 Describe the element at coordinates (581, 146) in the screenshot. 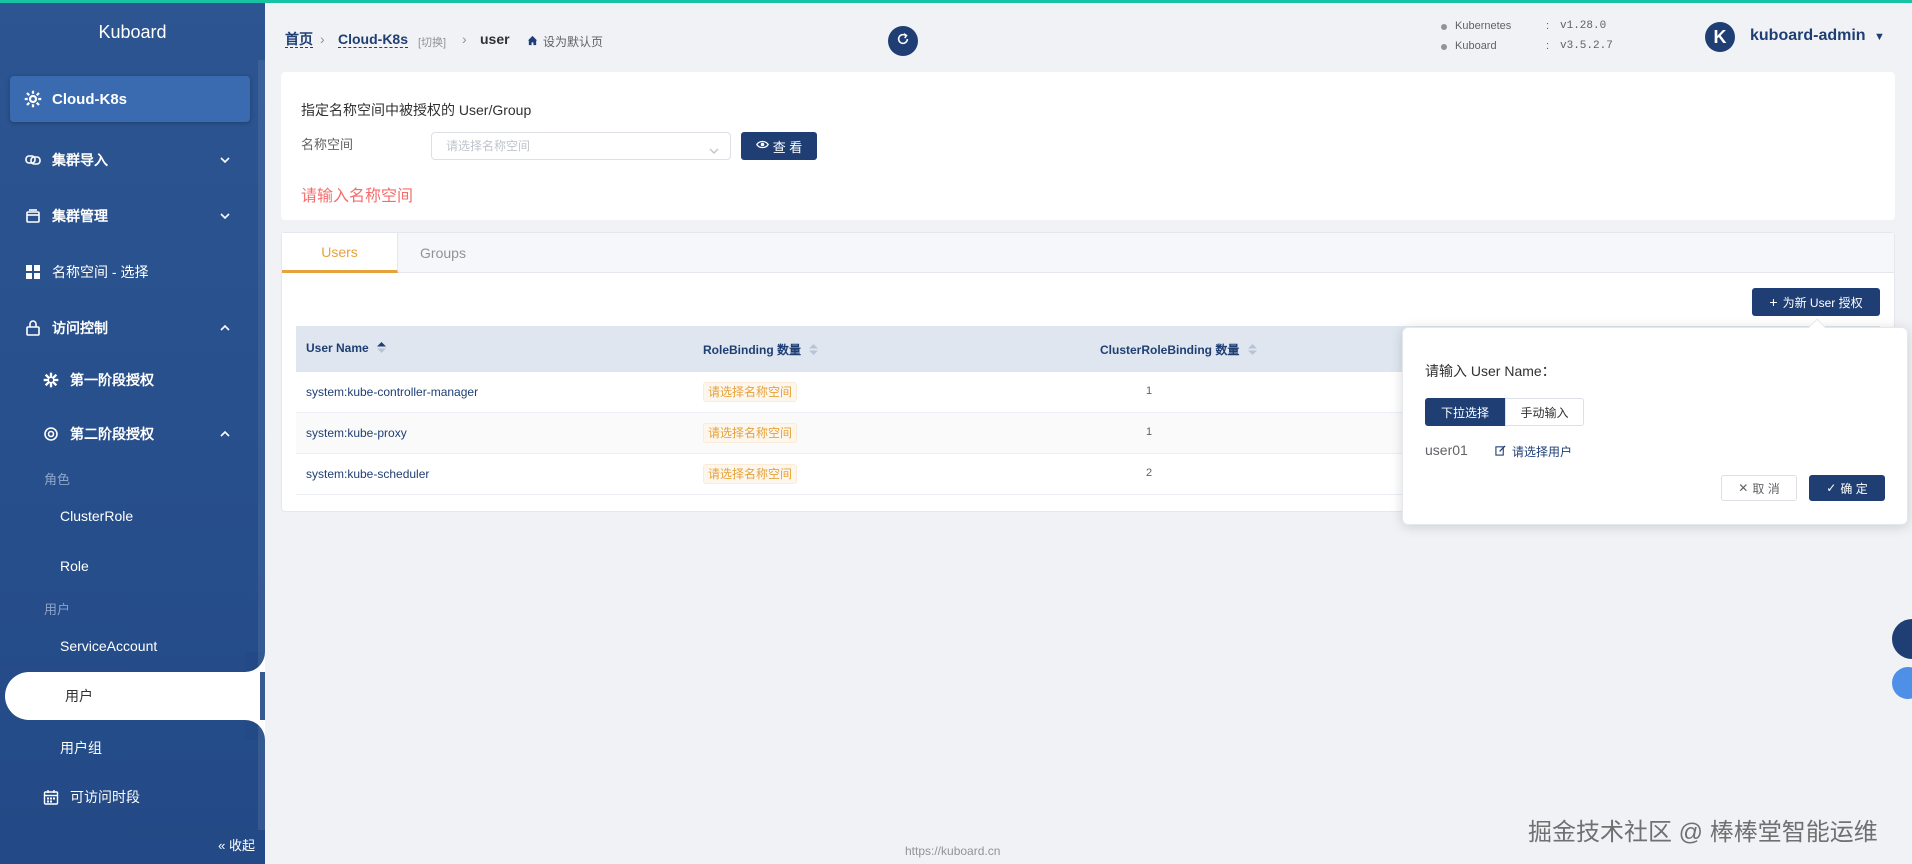

I see `namespace-select: 请选择名称空间` at that location.